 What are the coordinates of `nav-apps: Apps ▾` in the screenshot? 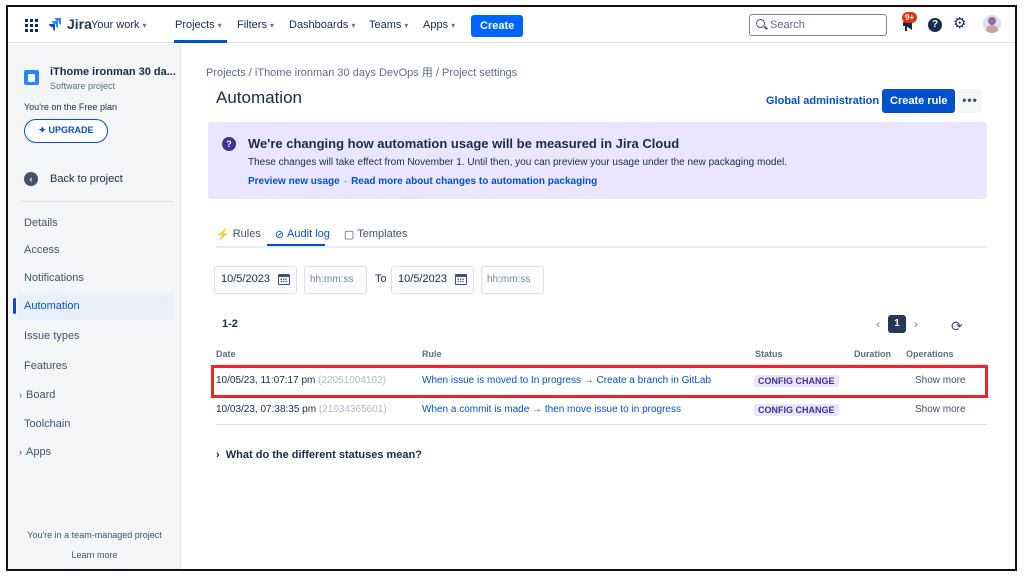 It's located at (439, 25).